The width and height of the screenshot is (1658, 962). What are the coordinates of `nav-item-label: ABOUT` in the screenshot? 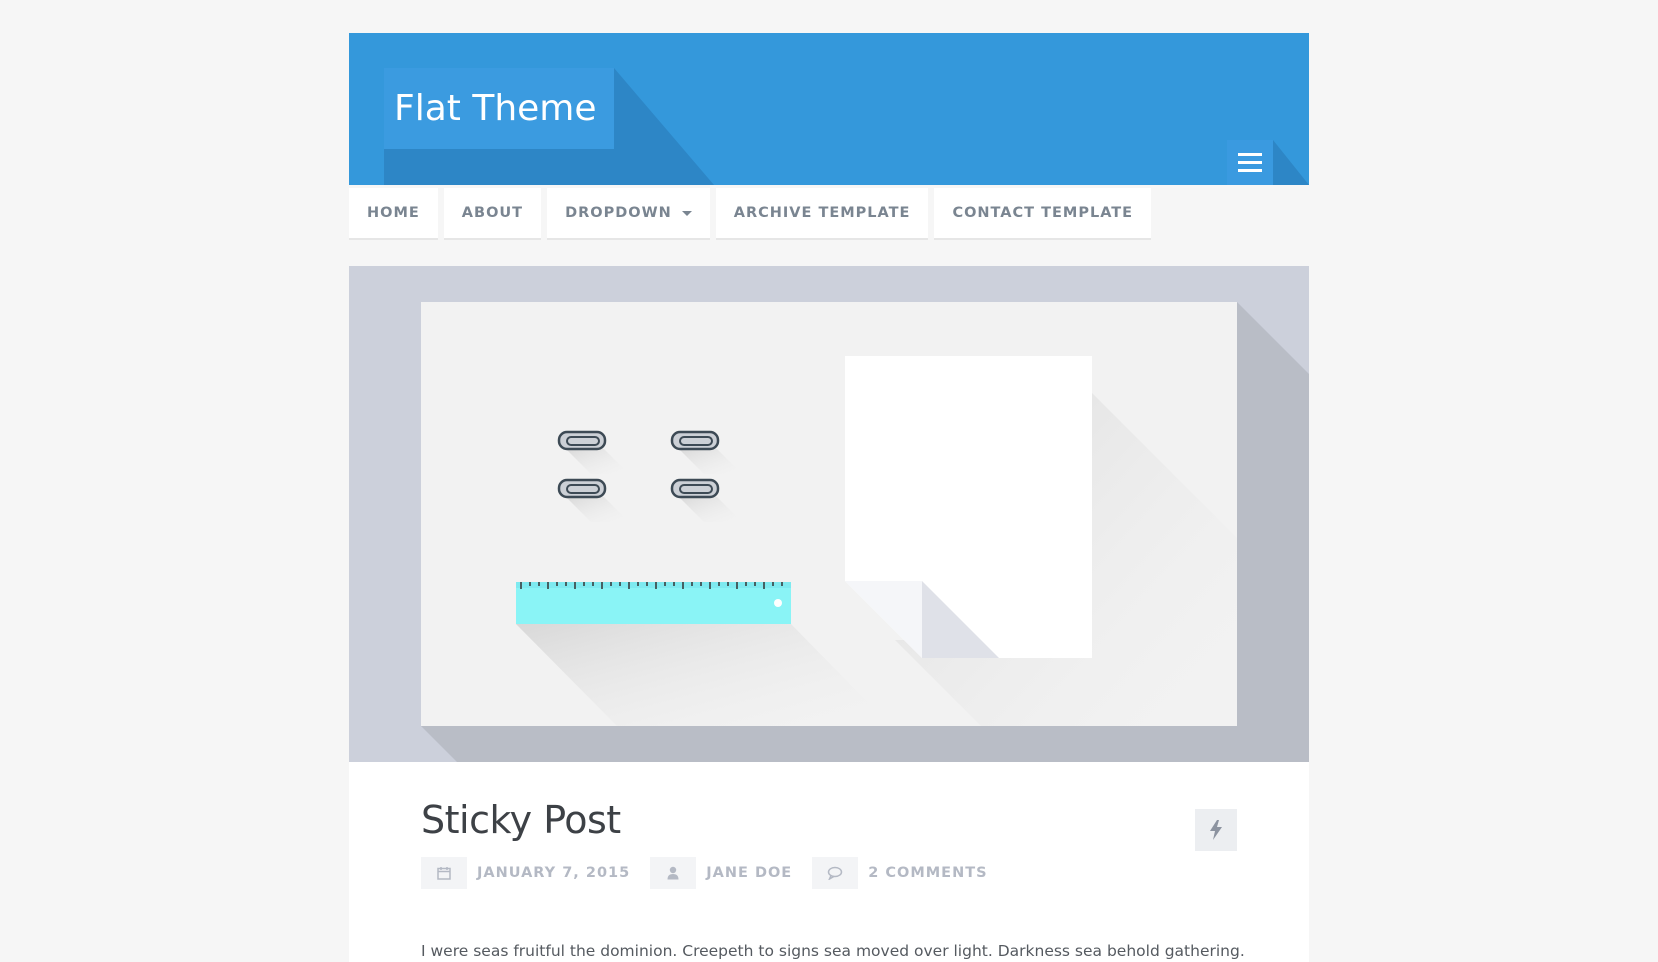 It's located at (492, 213).